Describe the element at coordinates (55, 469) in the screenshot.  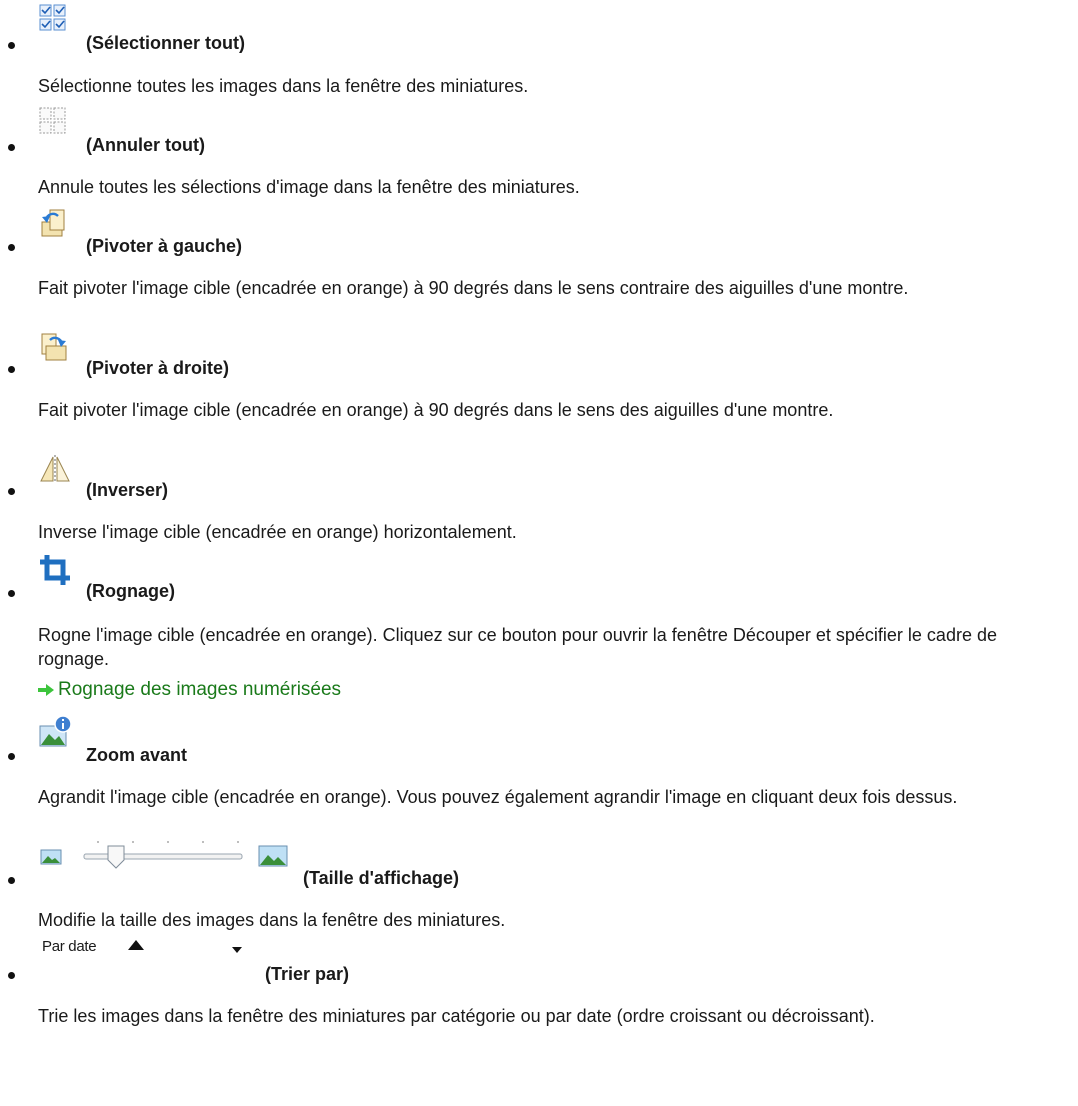
I see `invert-icon` at that location.